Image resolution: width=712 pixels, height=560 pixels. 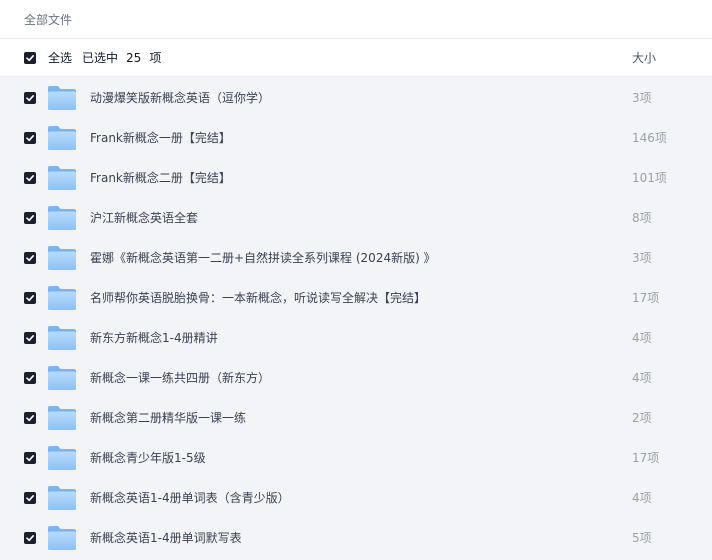 What do you see at coordinates (649, 178) in the screenshot?
I see `file-size: 101项` at bounding box center [649, 178].